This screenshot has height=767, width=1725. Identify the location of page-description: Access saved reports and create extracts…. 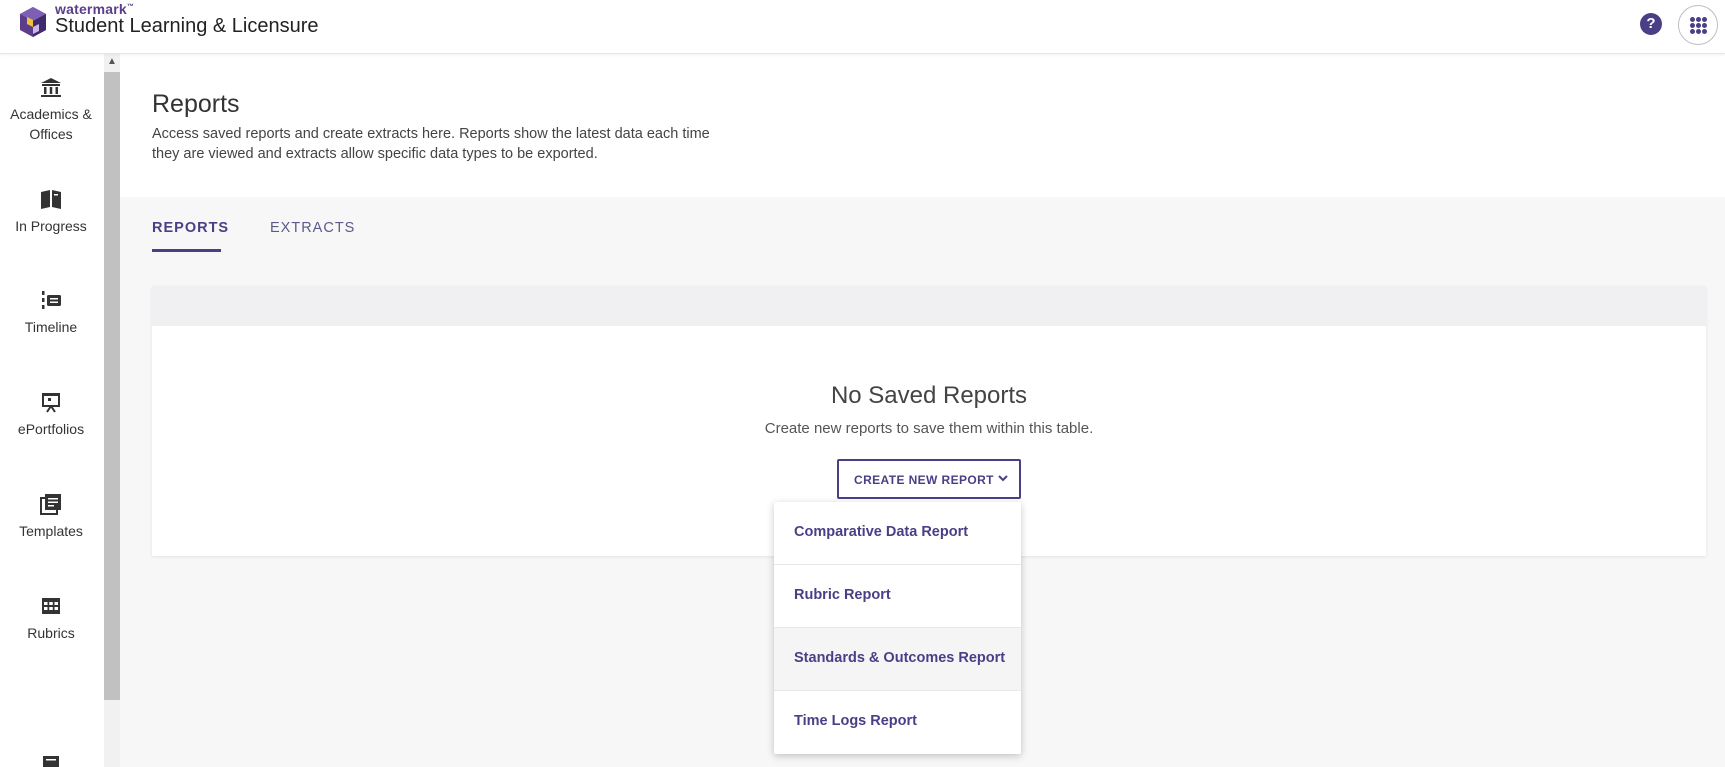
(431, 144).